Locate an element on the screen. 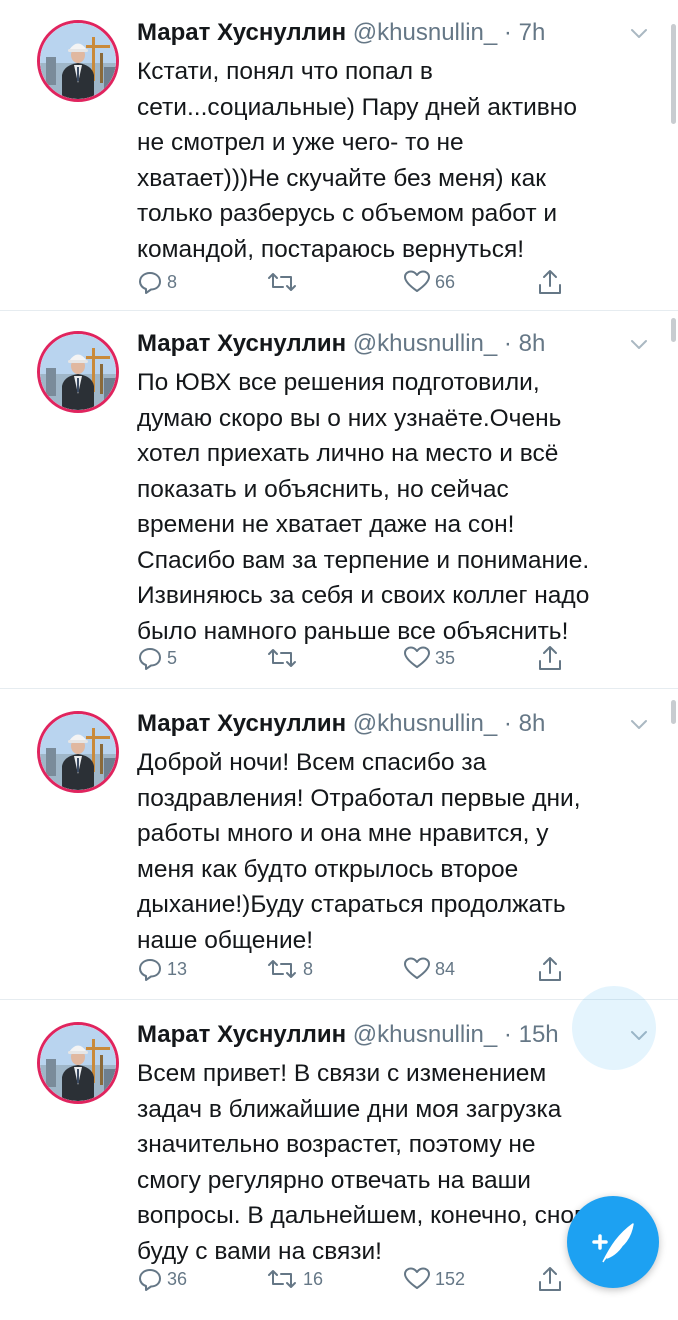 The height and width of the screenshot is (1320, 678). tweet-text-line: хотел приехать лично на место и всё is located at coordinates (348, 453).